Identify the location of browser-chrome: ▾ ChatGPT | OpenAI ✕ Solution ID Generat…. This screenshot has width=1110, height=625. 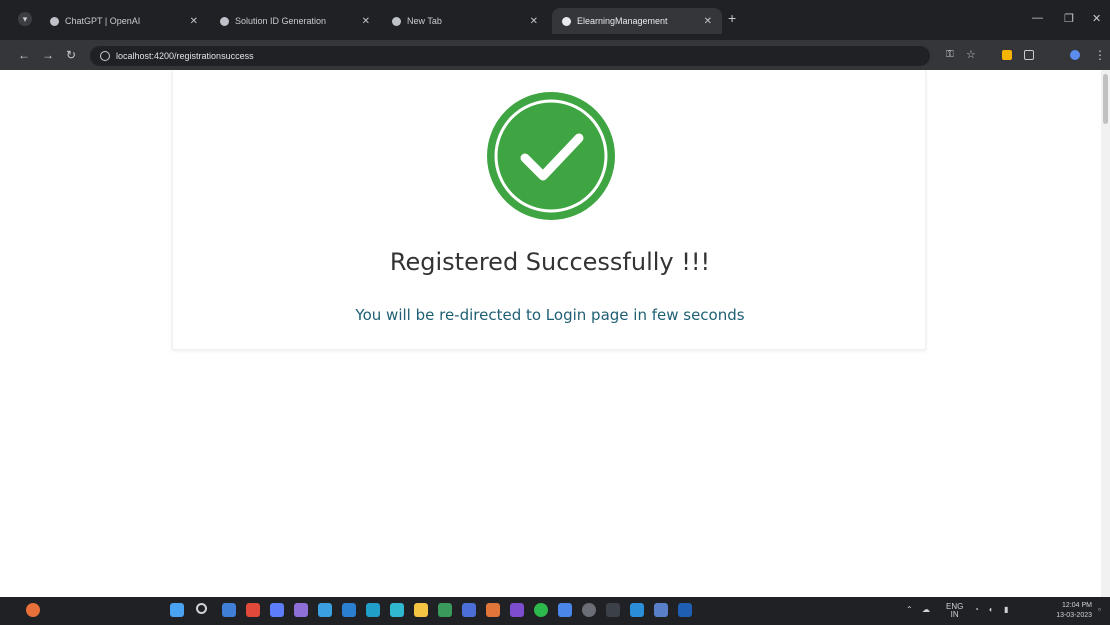
(555, 35).